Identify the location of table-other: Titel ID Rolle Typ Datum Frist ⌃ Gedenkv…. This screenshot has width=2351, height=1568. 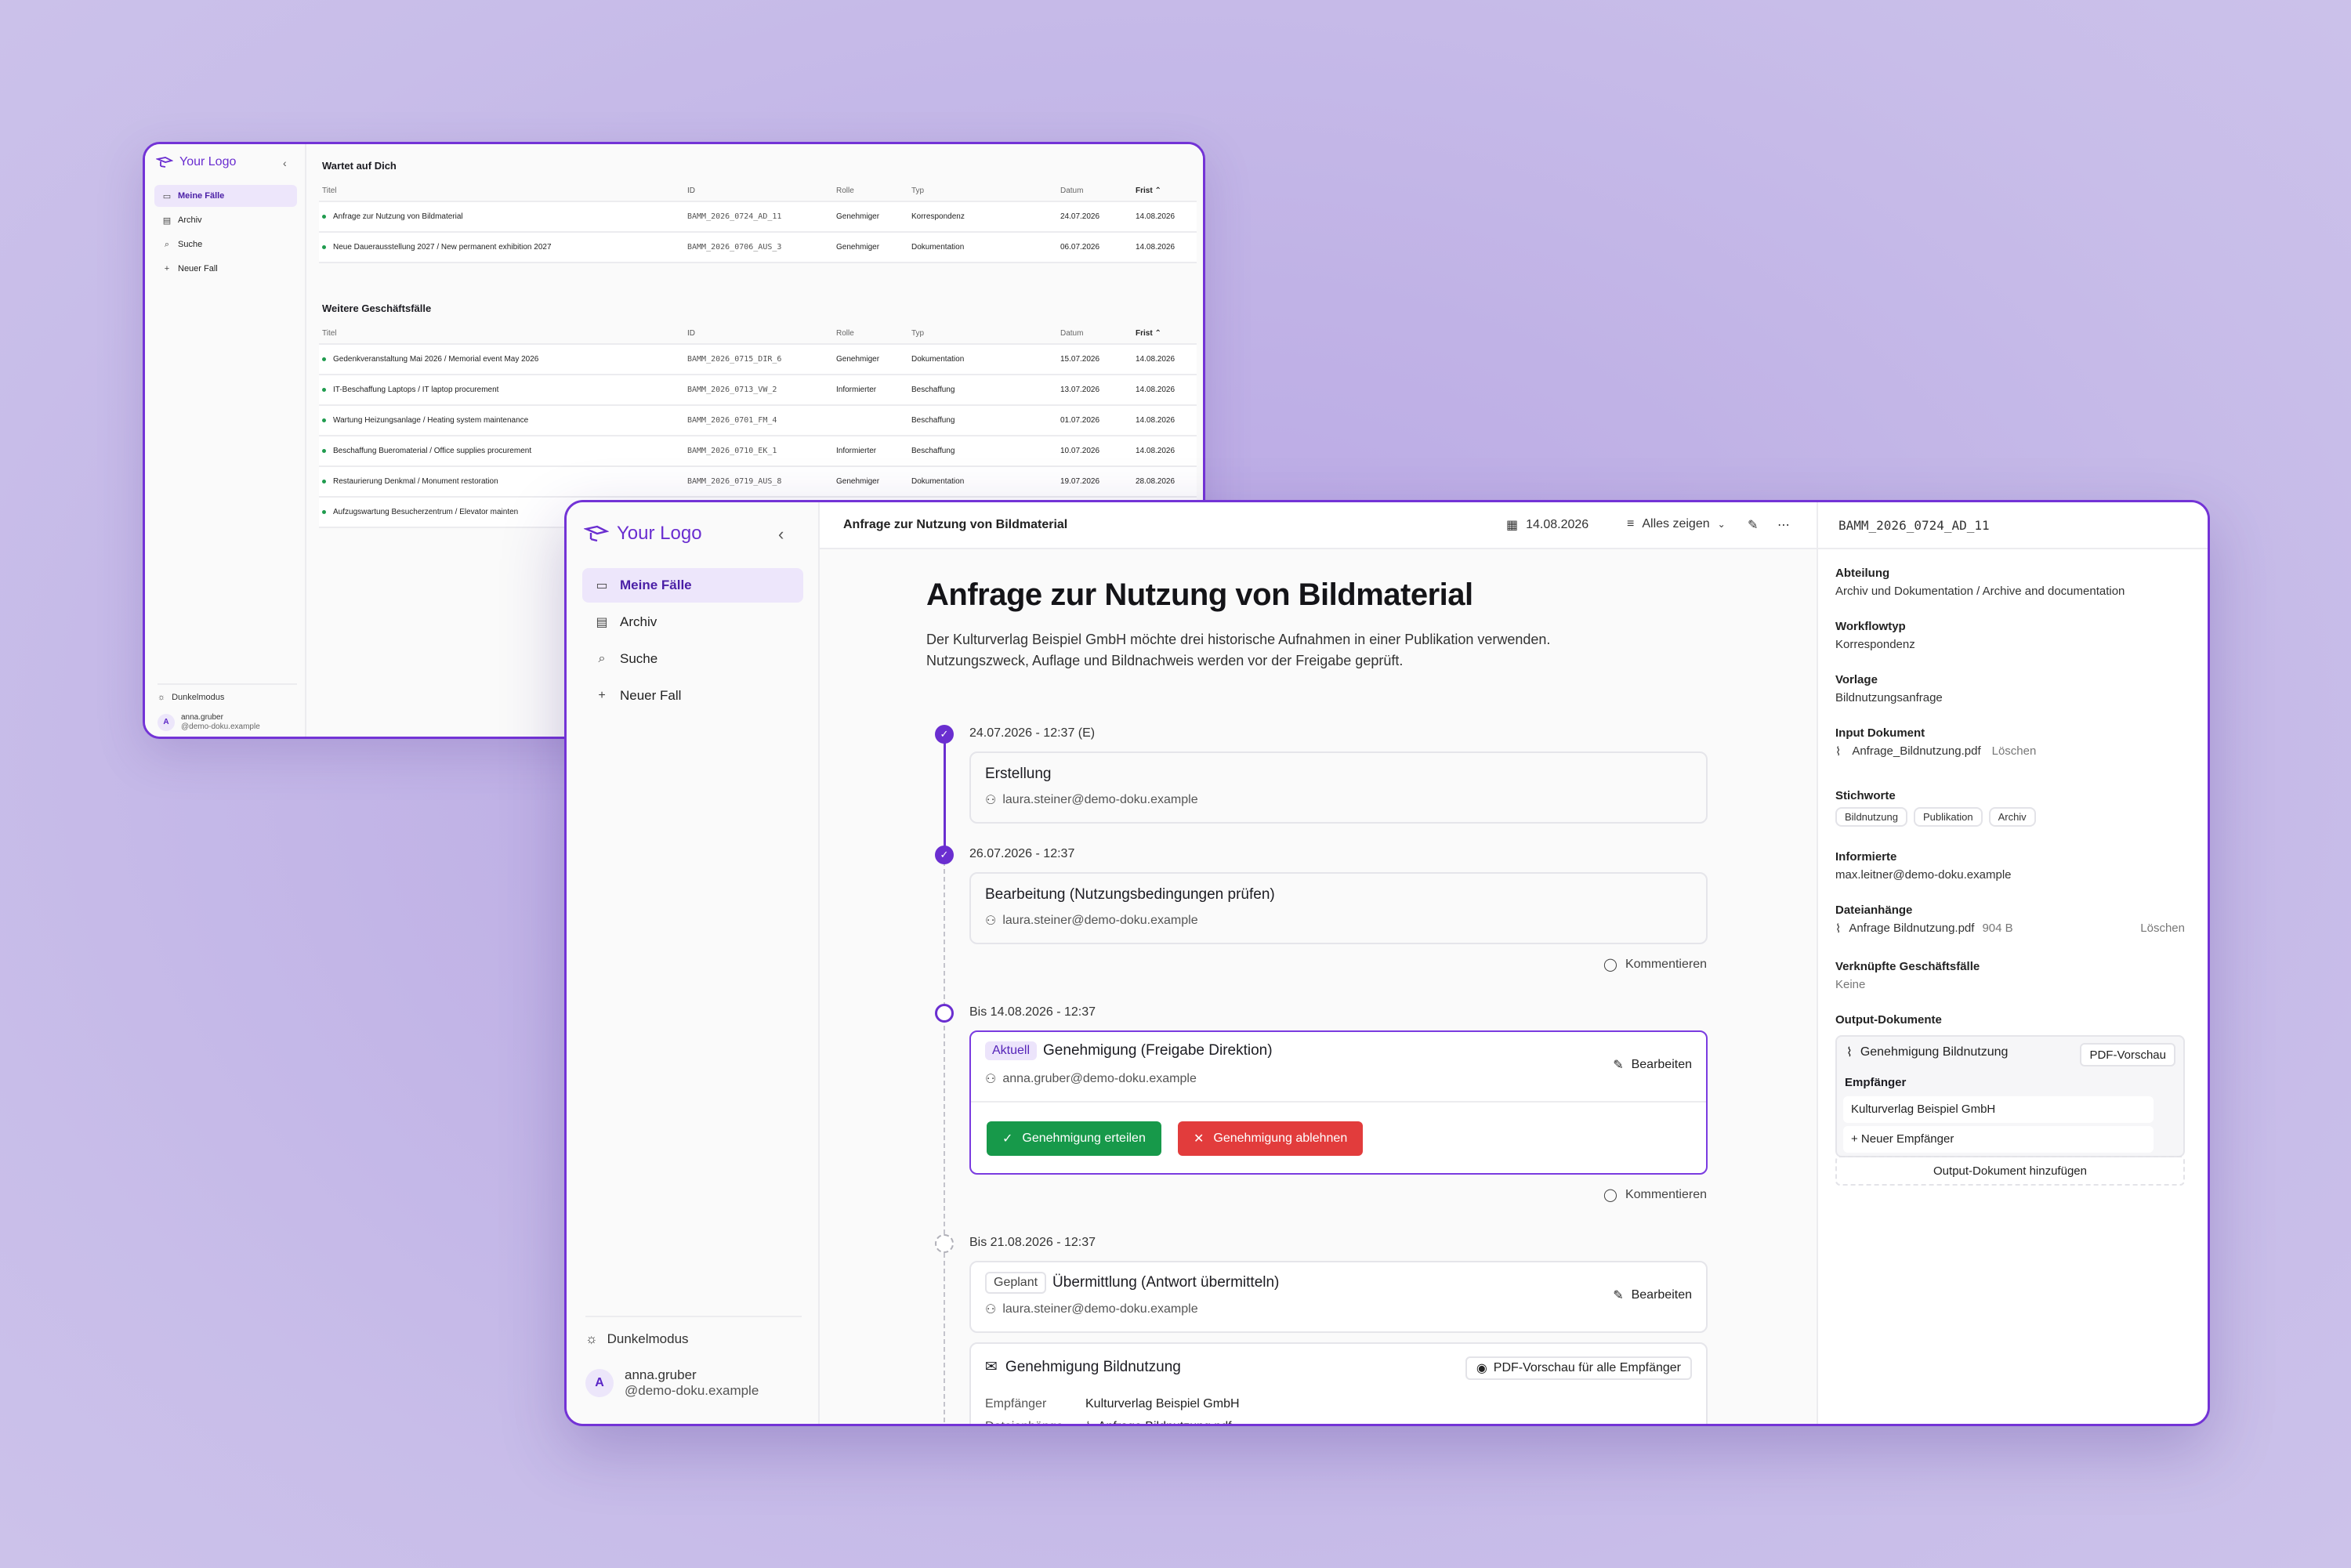
(758, 426).